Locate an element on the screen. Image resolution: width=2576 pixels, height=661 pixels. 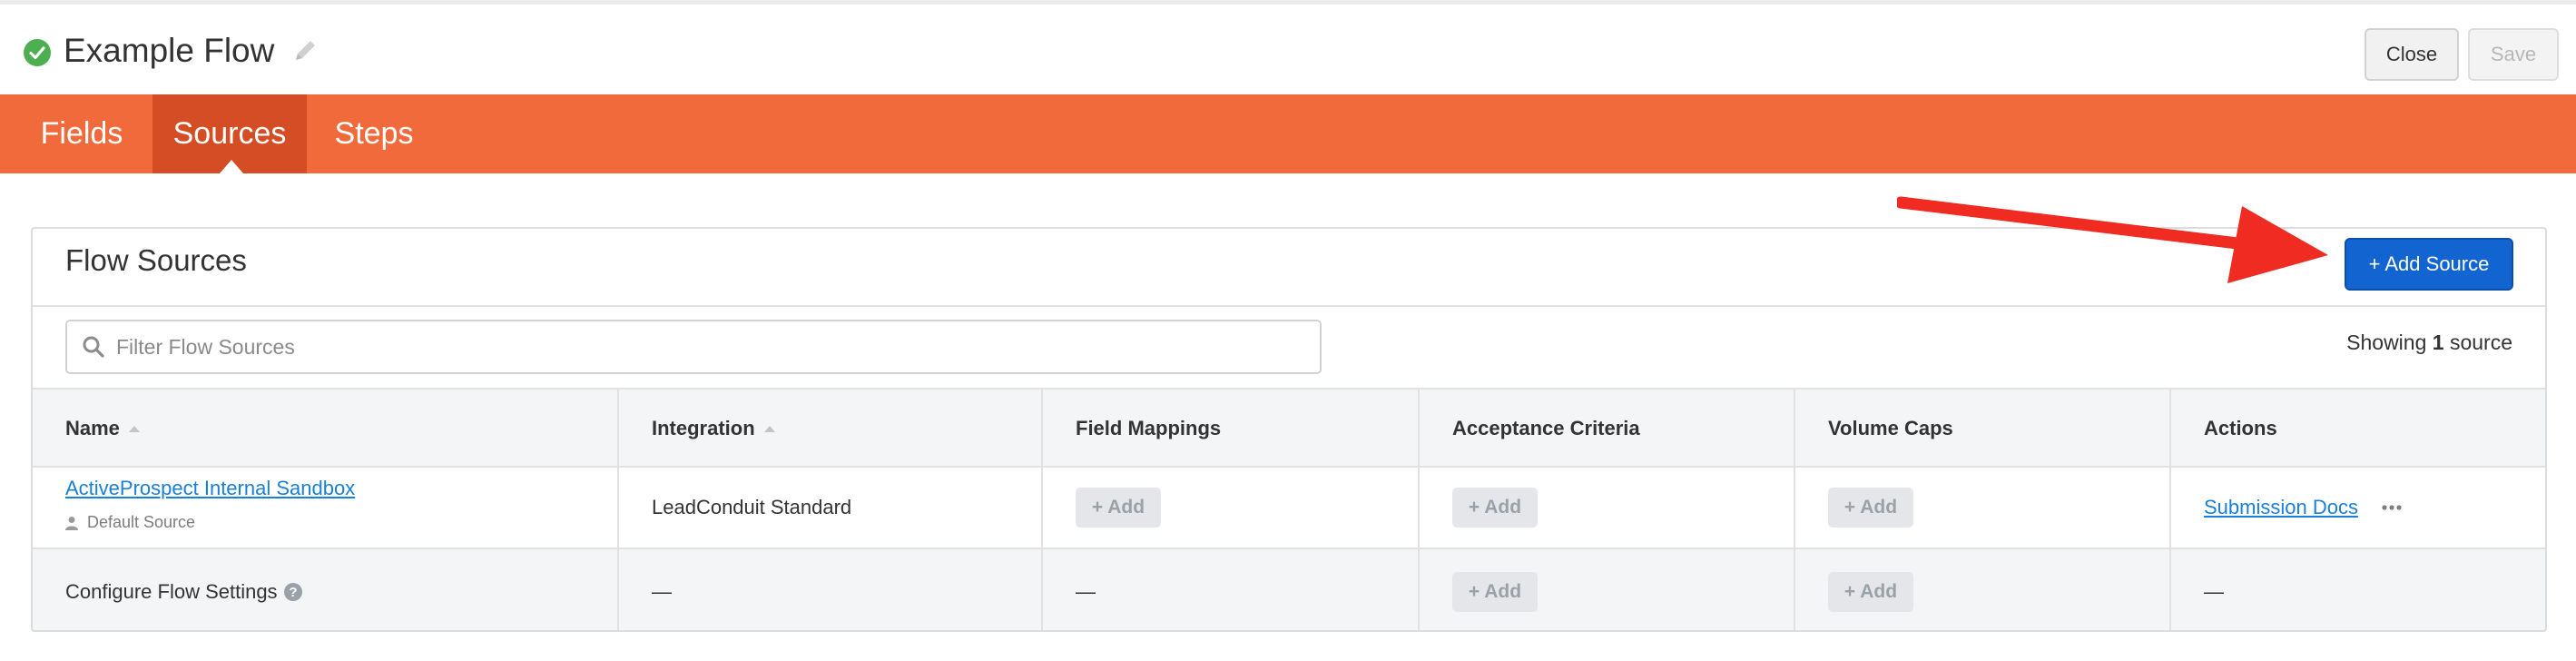
submission-docs-link: Submission Docs is located at coordinates (2281, 508).